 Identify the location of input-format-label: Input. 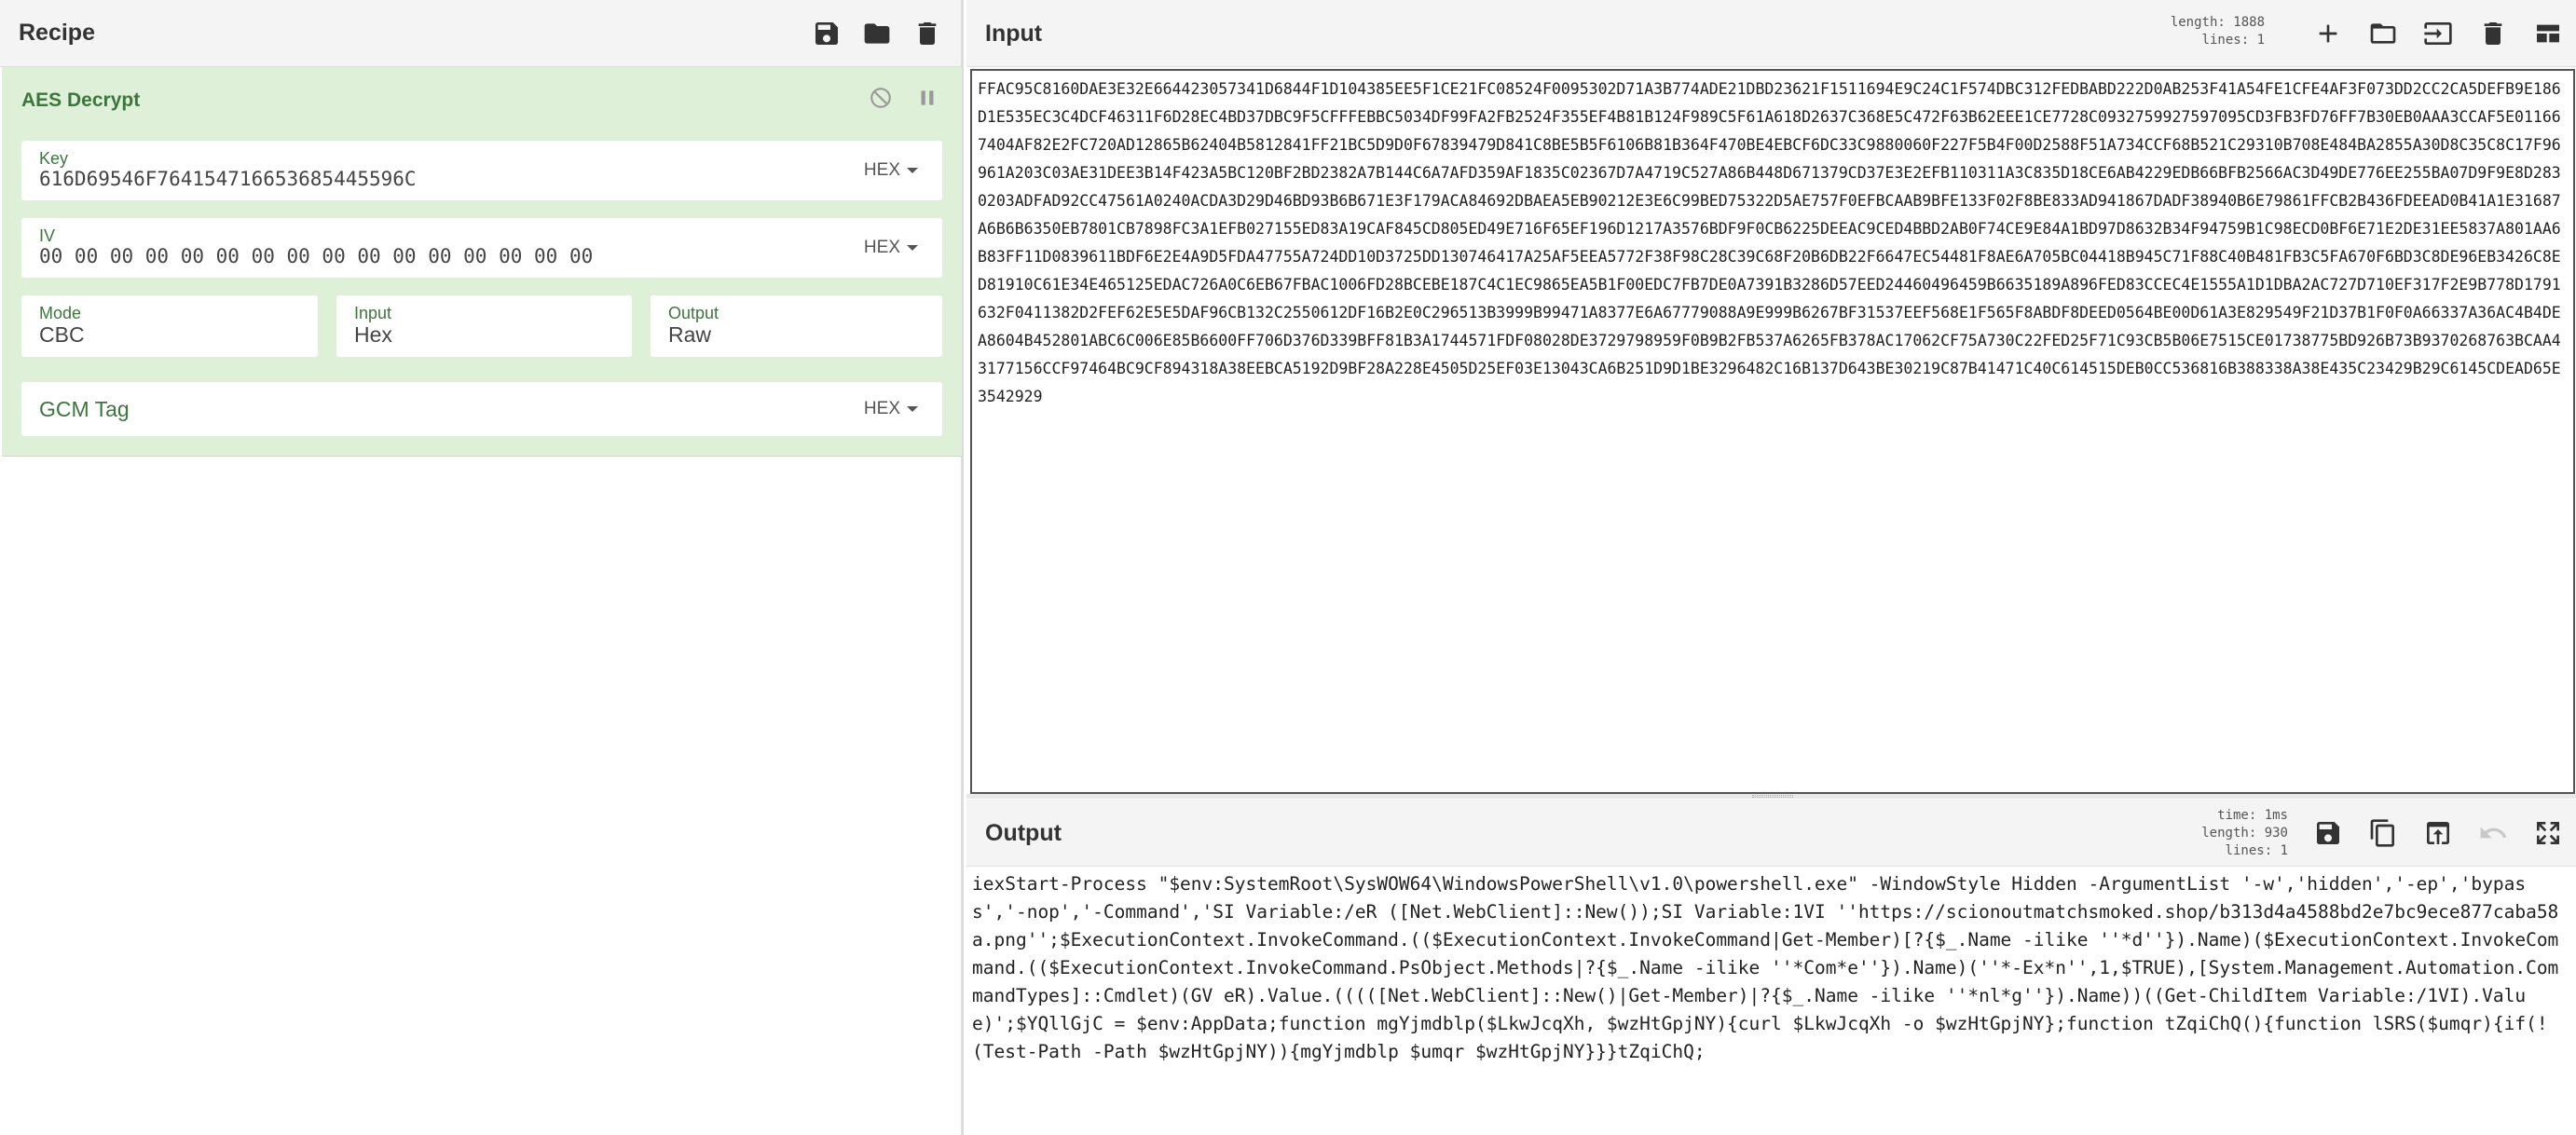
(373, 313).